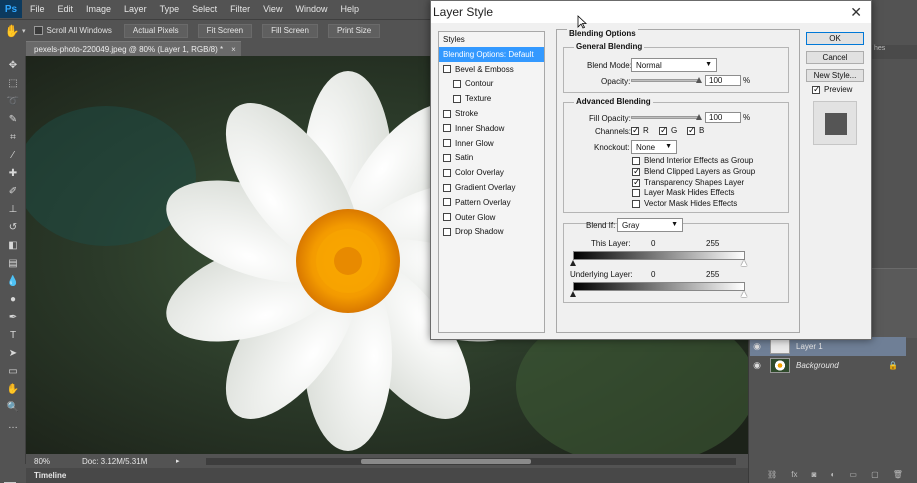 The width and height of the screenshot is (917, 483). What do you see at coordinates (491, 98) in the screenshot?
I see `style-item-texture: Texture` at bounding box center [491, 98].